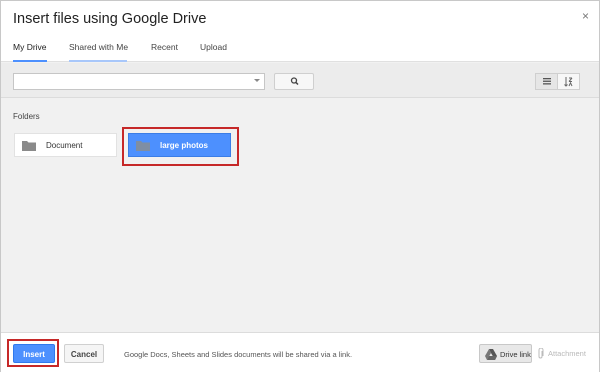 Image resolution: width=600 pixels, height=372 pixels. I want to click on tab-label: Upload, so click(213, 47).